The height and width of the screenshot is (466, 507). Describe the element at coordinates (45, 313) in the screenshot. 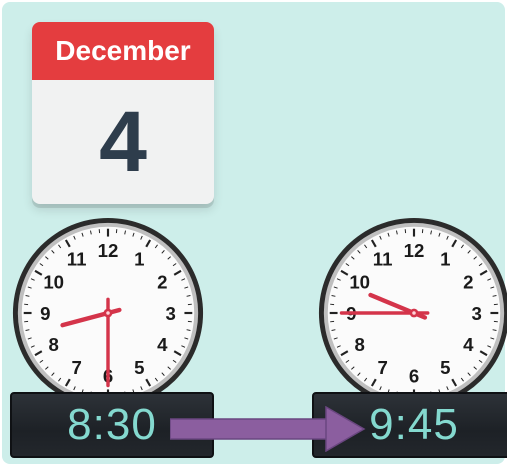

I see `dial-number: 9` at that location.